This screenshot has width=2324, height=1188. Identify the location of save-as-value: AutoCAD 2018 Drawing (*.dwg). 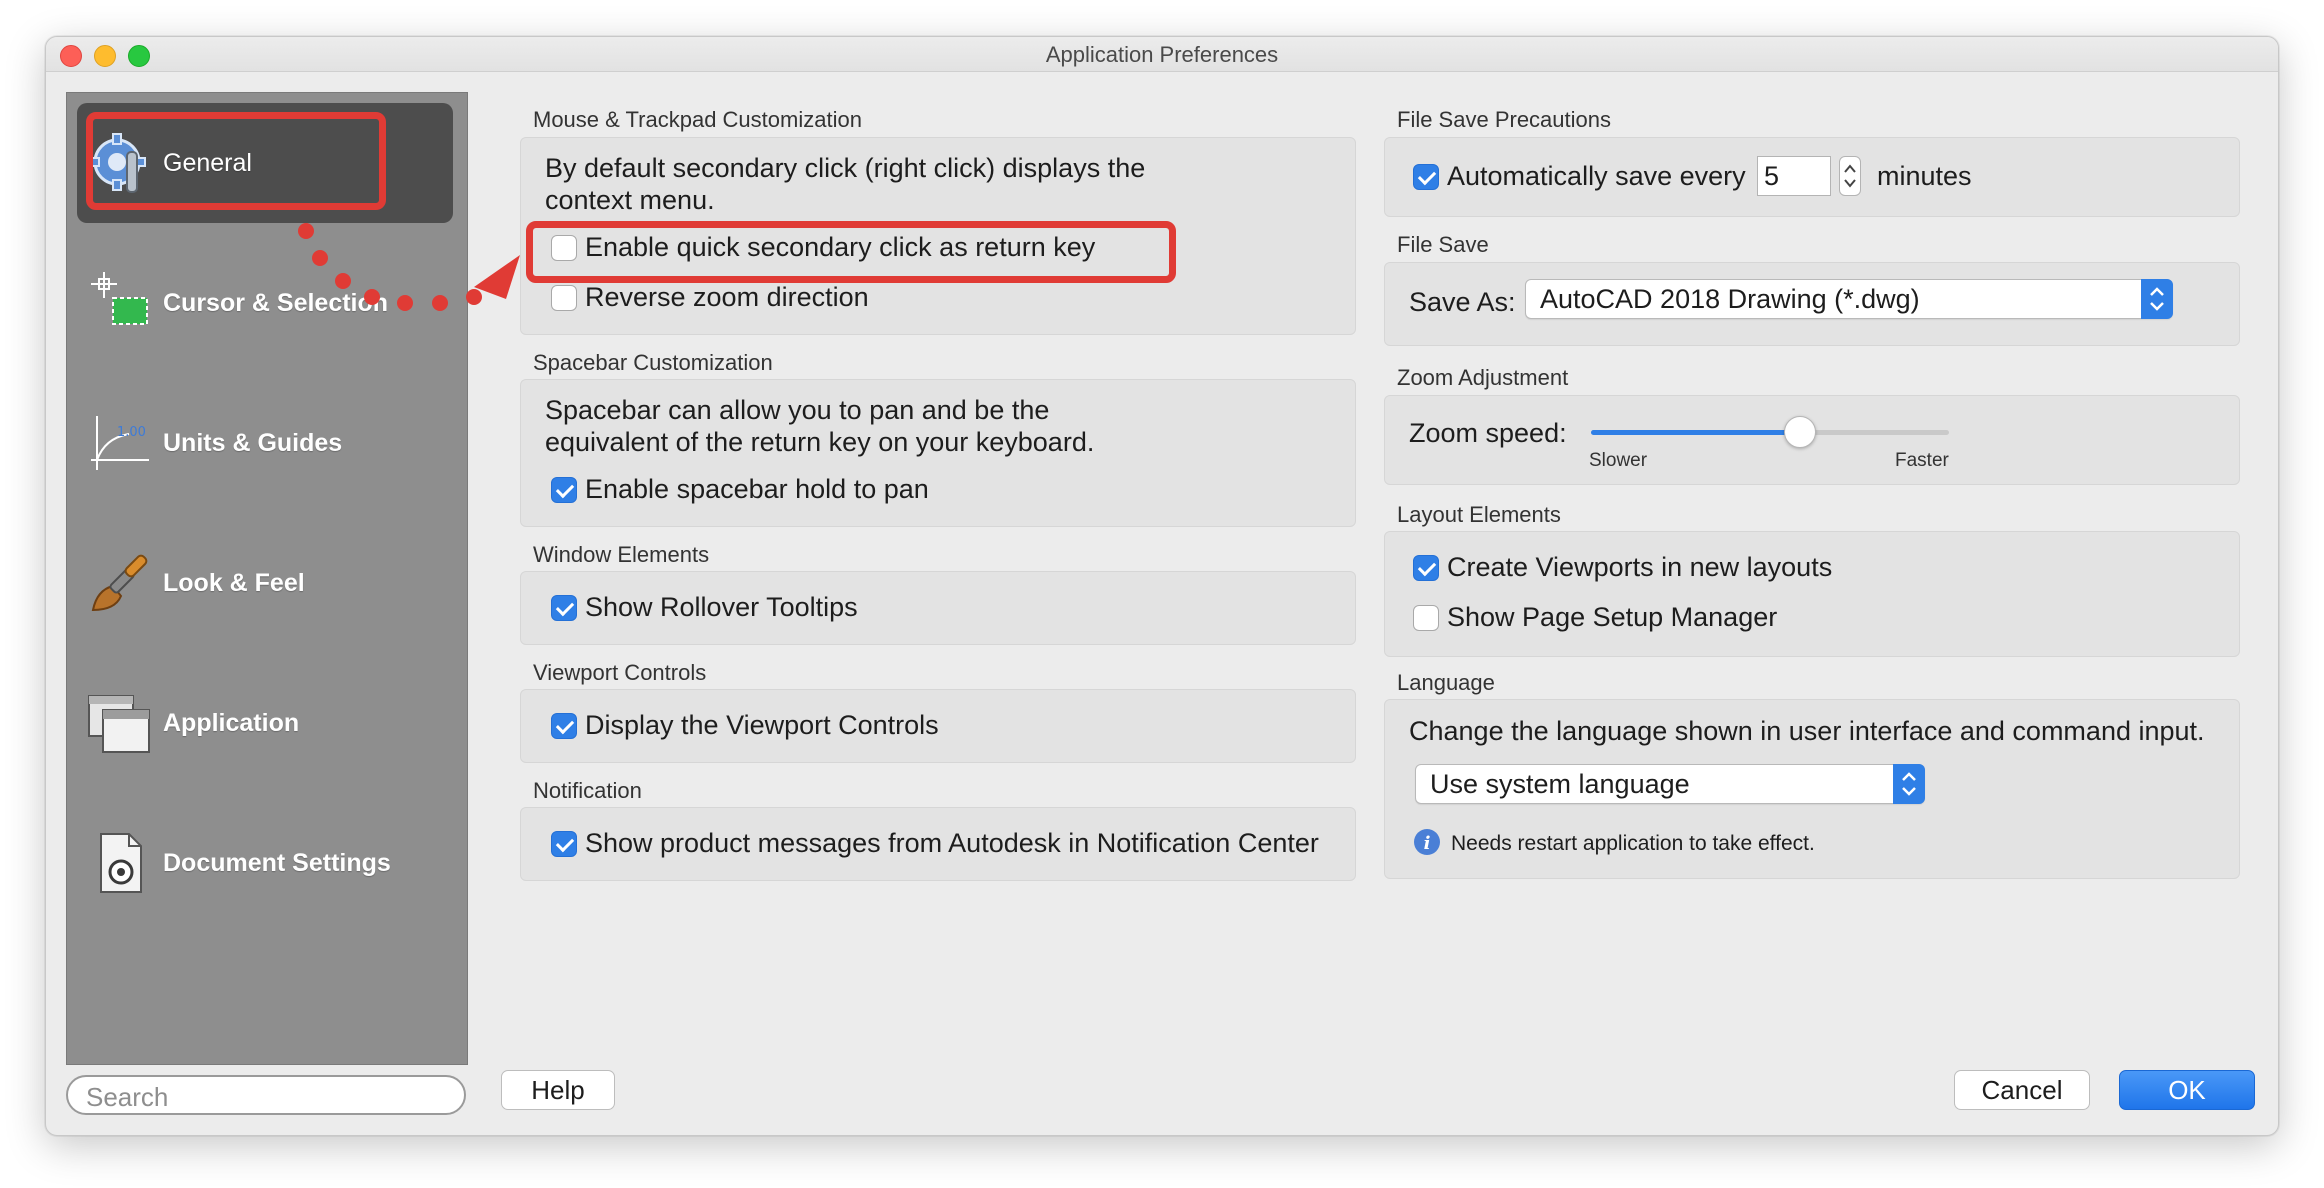
(1730, 299).